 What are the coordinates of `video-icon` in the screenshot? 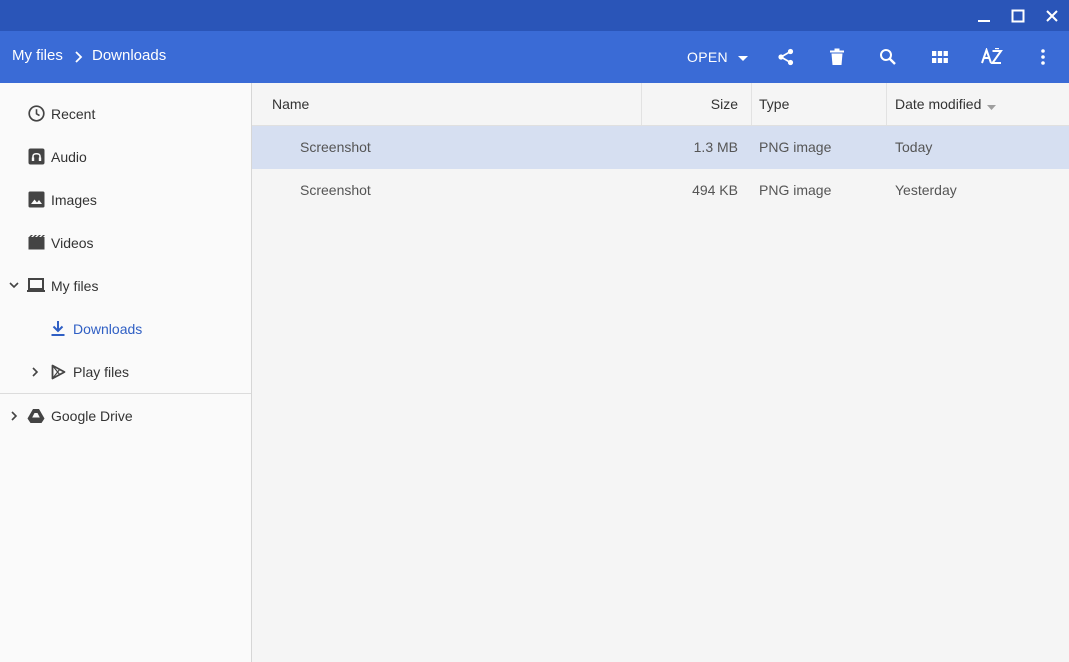 It's located at (36, 243).